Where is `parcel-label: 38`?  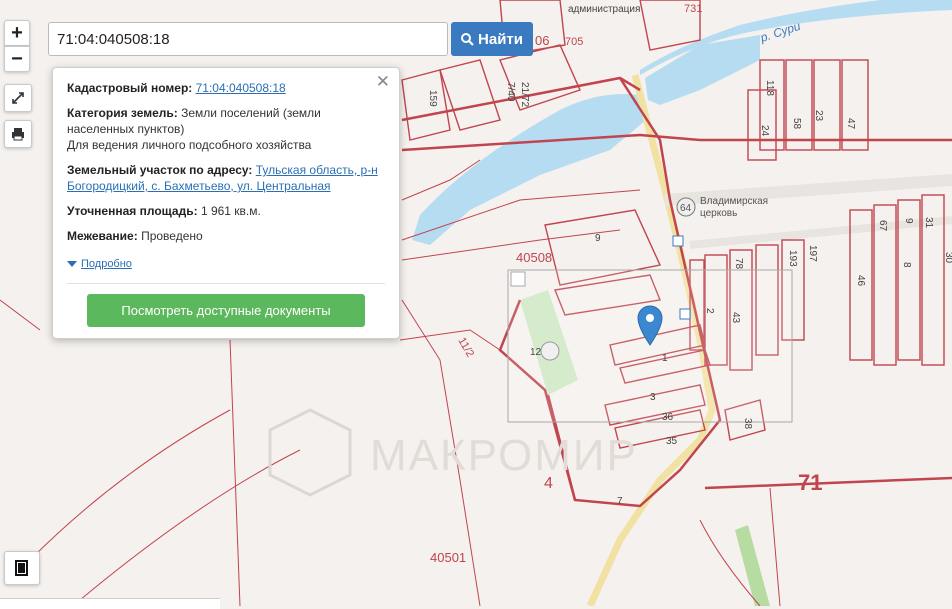 parcel-label: 38 is located at coordinates (747, 424).